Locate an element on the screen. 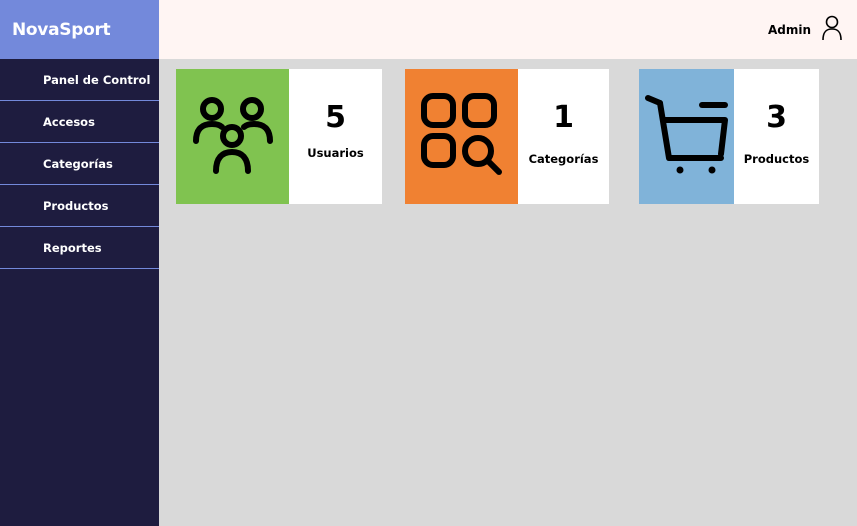 This screenshot has width=857, height=526. card-body: 1 Categorías is located at coordinates (563, 136).